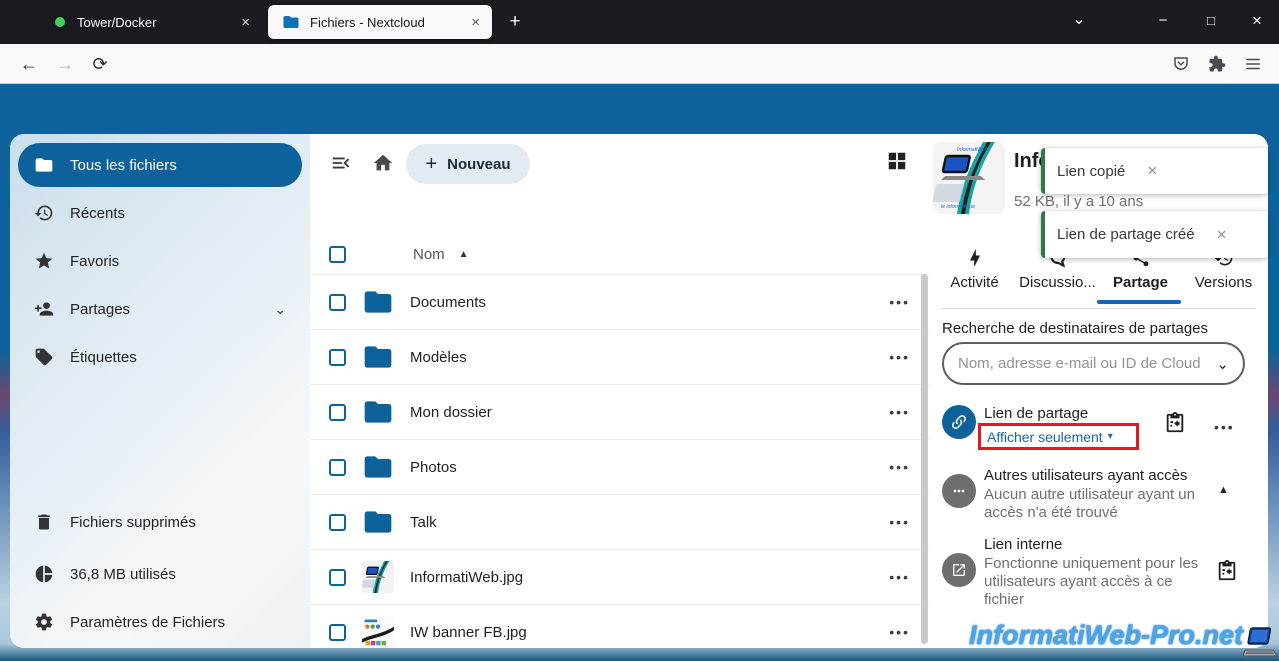 The width and height of the screenshot is (1279, 661). Describe the element at coordinates (464, 254) in the screenshot. I see `sort-ascending-icon: ▲` at that location.